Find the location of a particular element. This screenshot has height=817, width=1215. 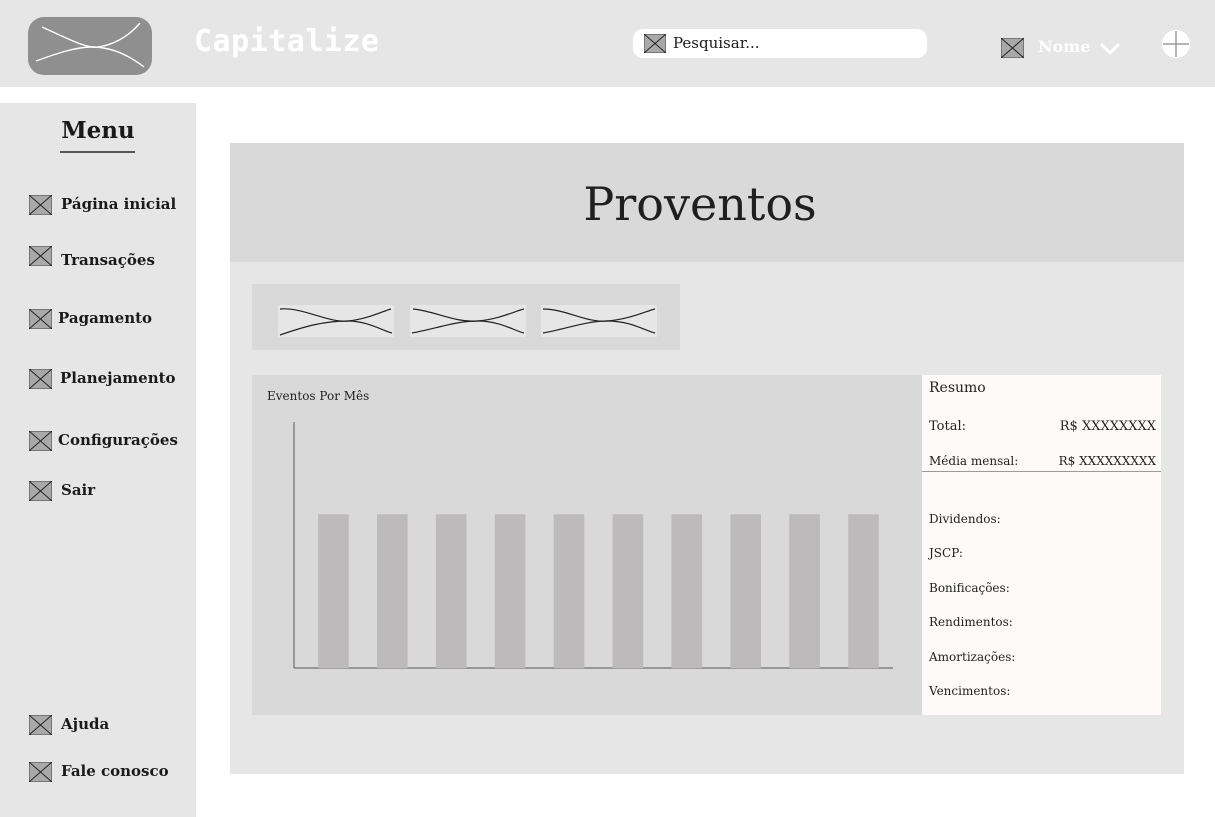

page-header: Proventos is located at coordinates (707, 202).